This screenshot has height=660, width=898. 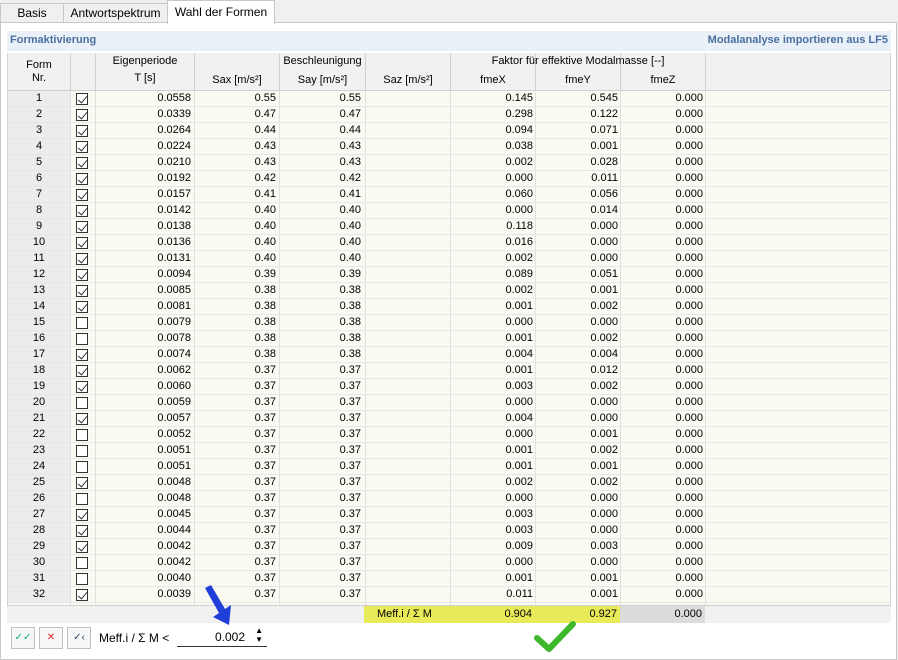 What do you see at coordinates (519, 242) in the screenshot?
I see `cell-fmex: 0.016` at bounding box center [519, 242].